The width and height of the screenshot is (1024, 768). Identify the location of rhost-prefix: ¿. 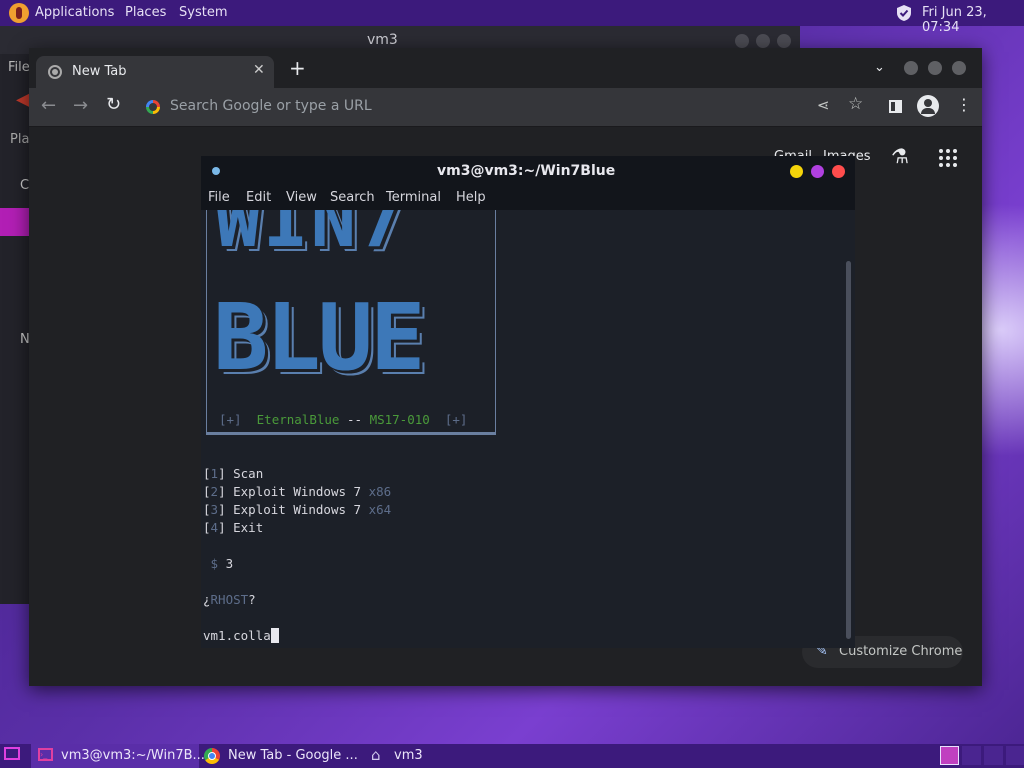
(207, 599).